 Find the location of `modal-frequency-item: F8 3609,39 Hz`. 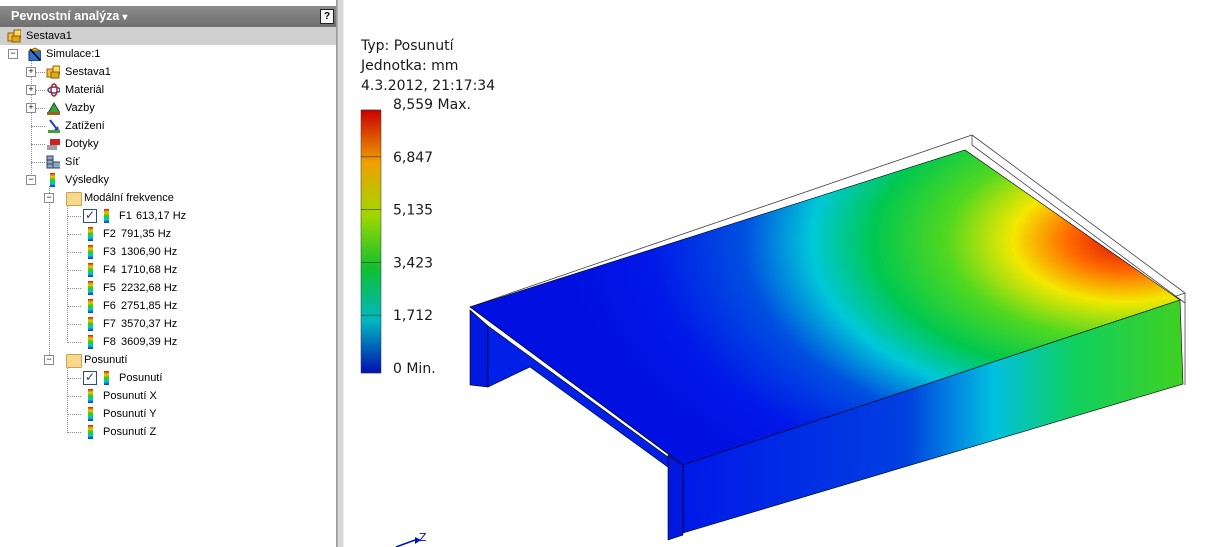

modal-frequency-item: F8 3609,39 Hz is located at coordinates (168, 342).